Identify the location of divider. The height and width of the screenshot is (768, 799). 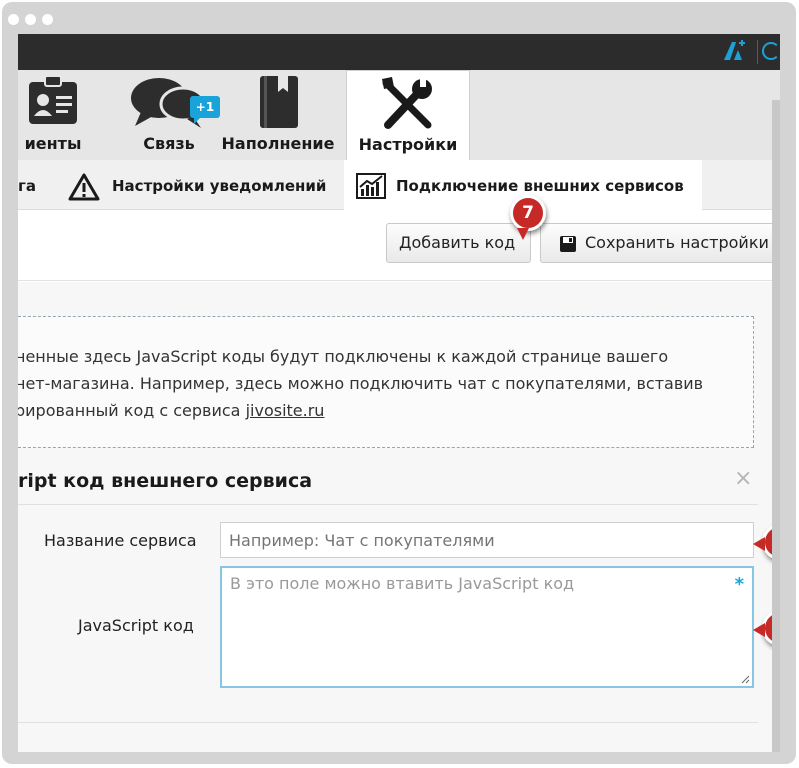
(388, 504).